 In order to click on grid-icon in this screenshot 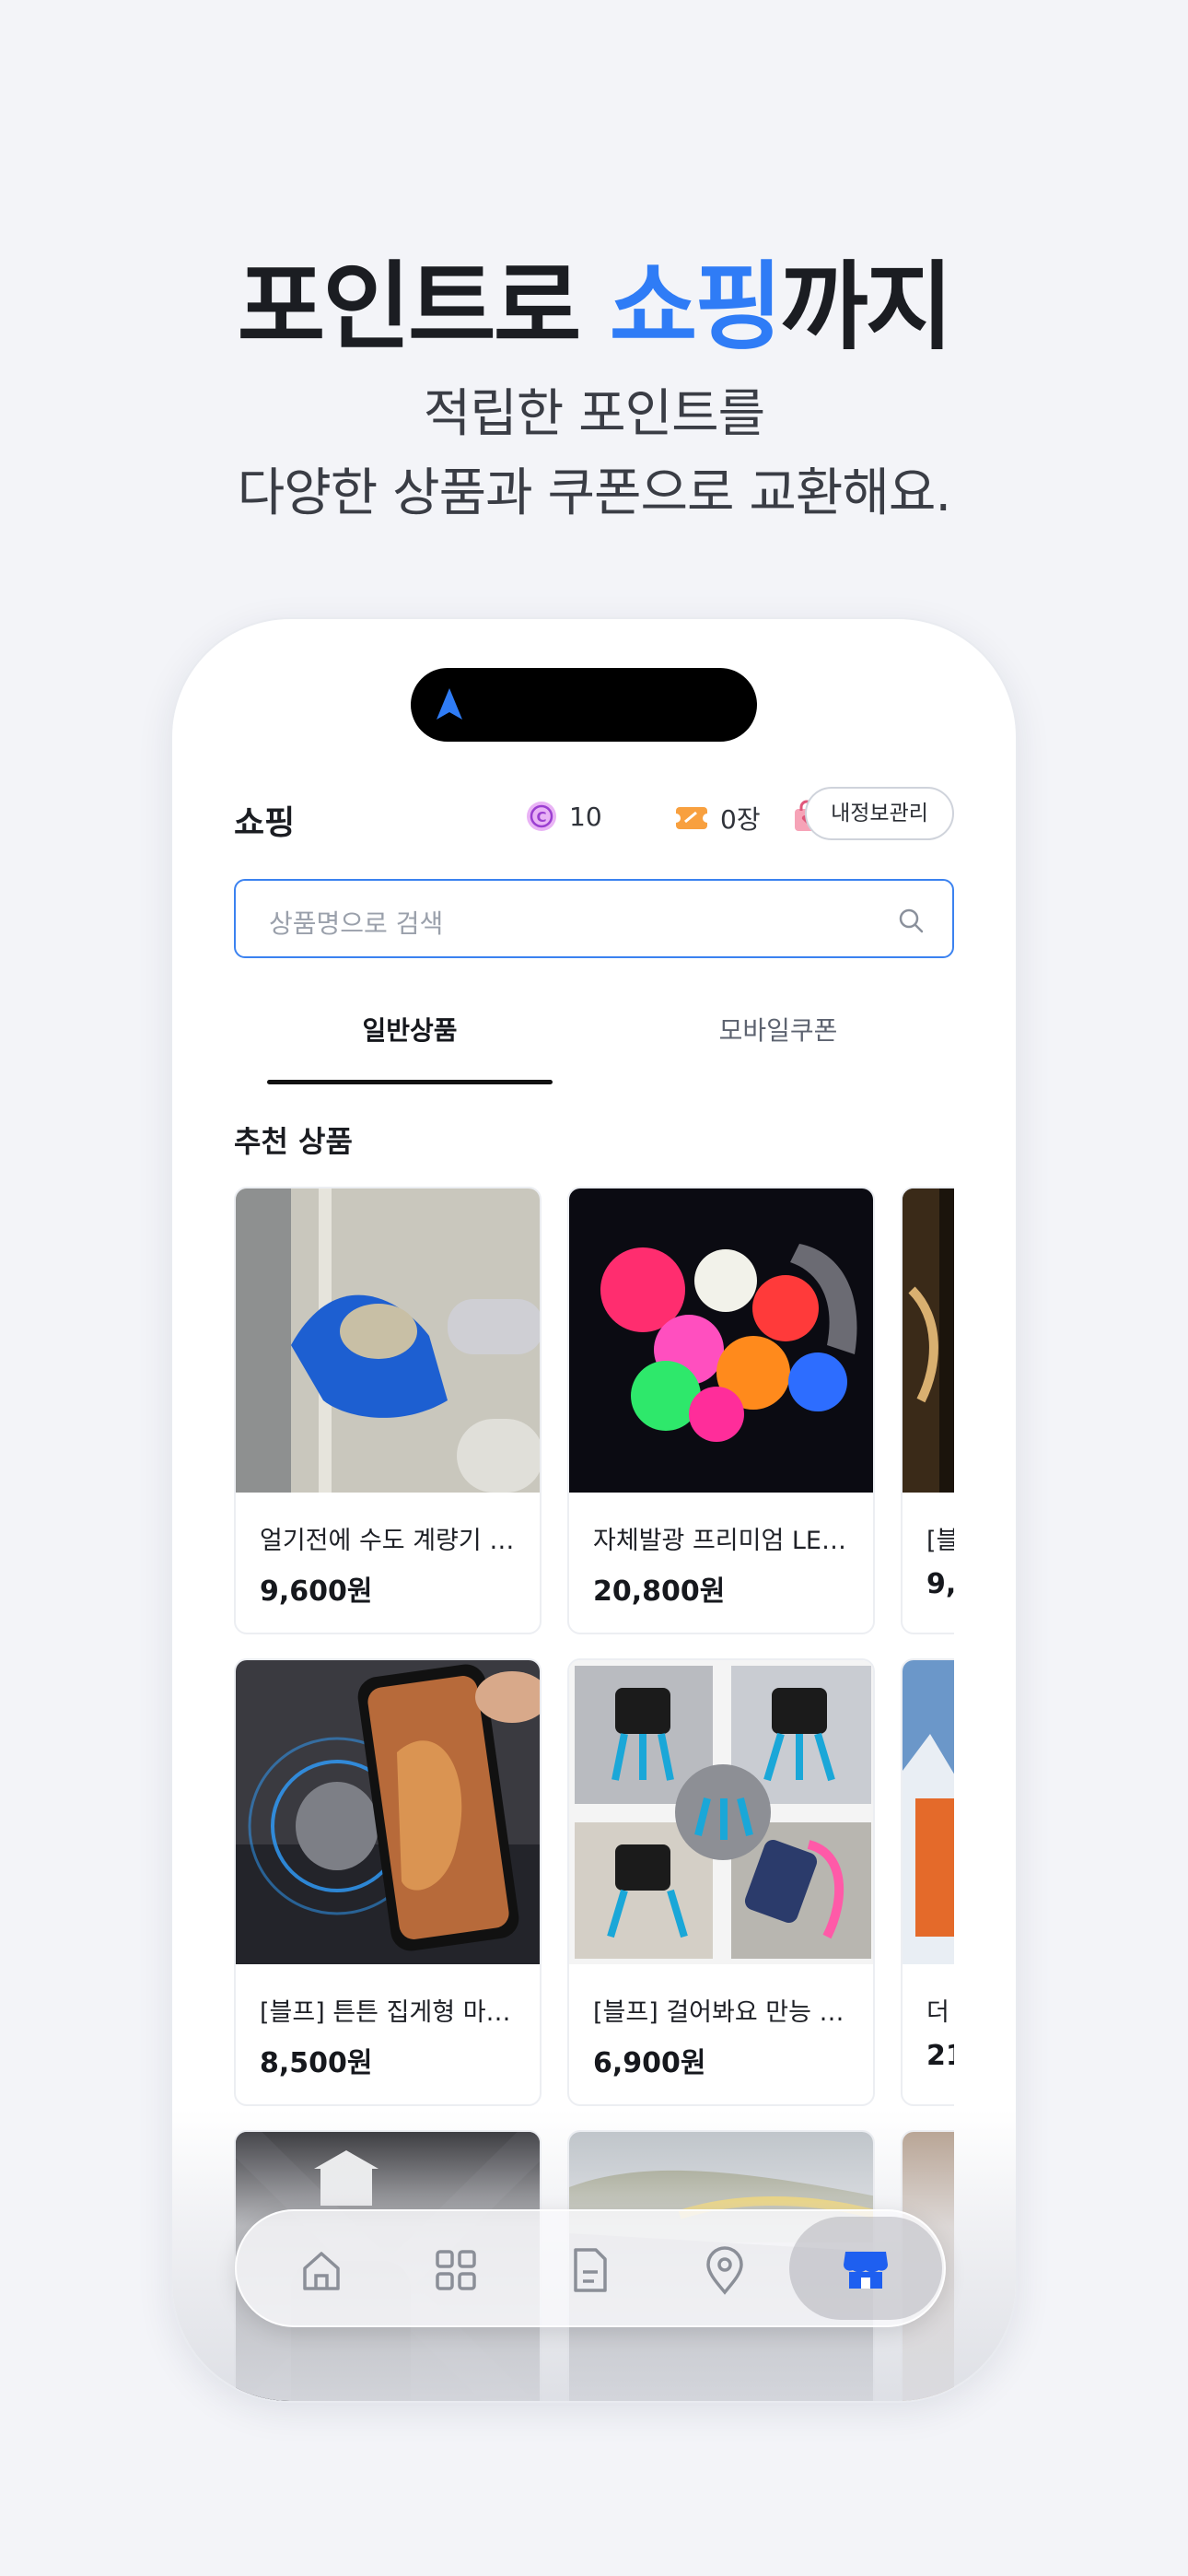, I will do `click(455, 2270)`.